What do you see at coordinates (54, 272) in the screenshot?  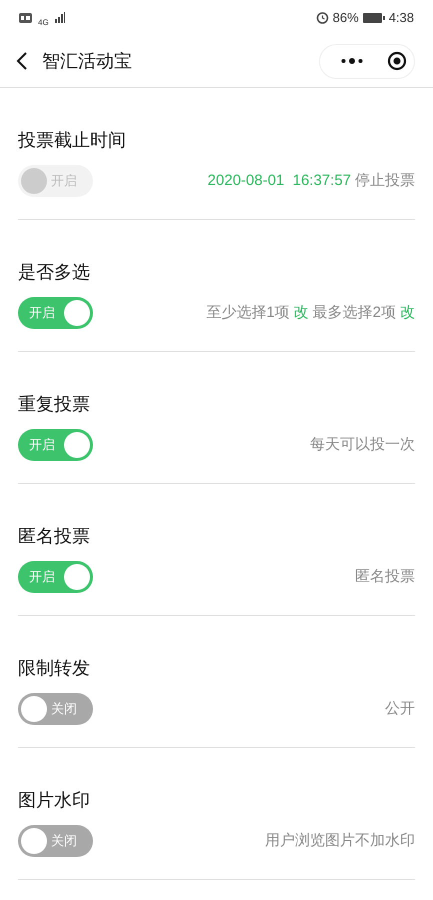 I see `setting-title: 是否多选` at bounding box center [54, 272].